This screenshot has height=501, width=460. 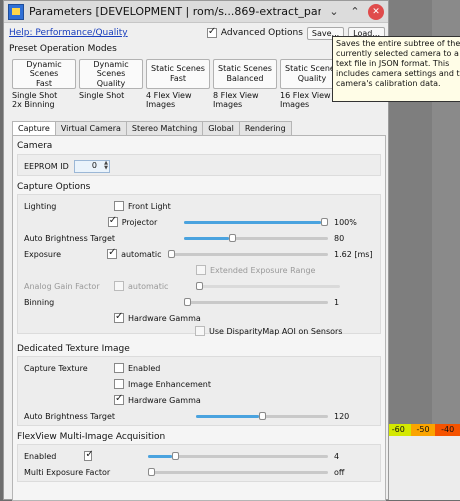 What do you see at coordinates (248, 254) in the screenshot?
I see `exposure-slider` at bounding box center [248, 254].